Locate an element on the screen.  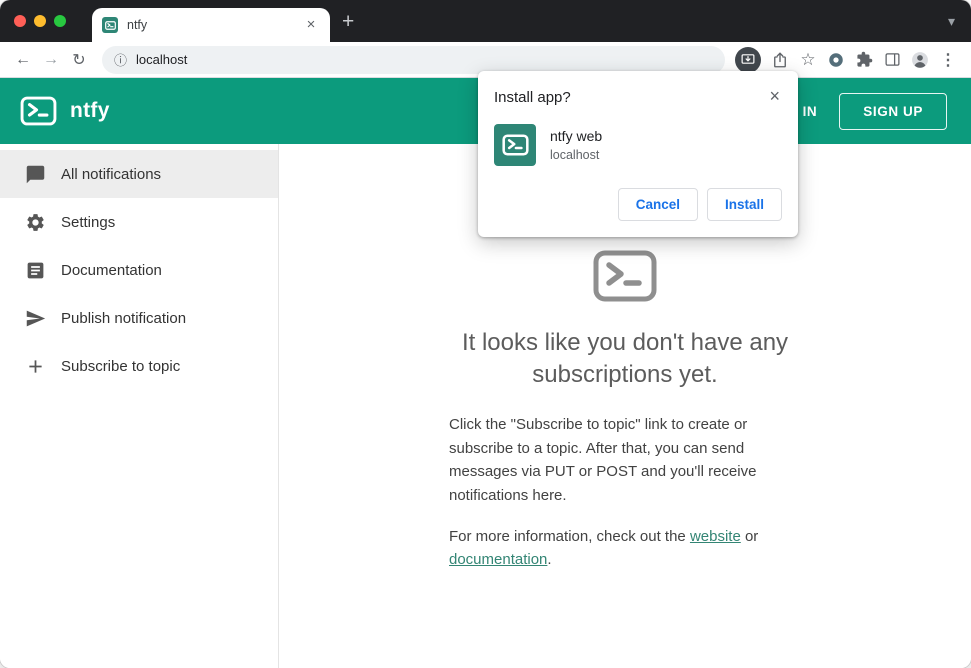
close-window-button is located at coordinates (20, 21).